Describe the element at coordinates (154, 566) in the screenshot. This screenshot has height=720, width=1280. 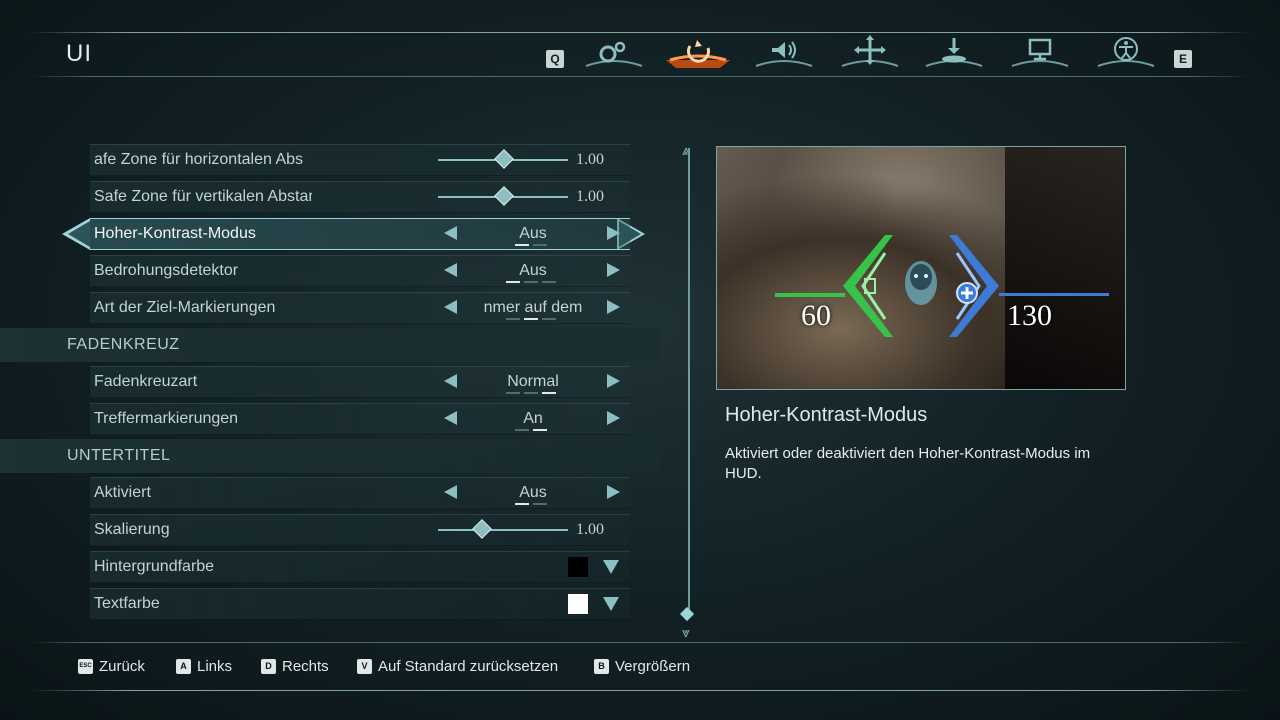
I see `setting-label: Hintergrundfarbe` at that location.